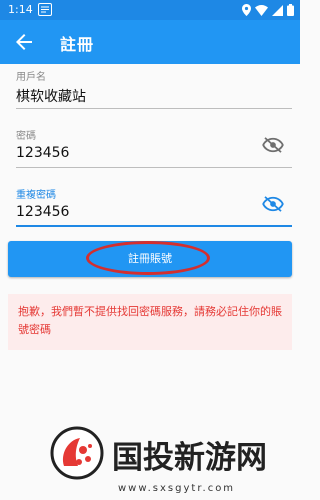  What do you see at coordinates (246, 10) in the screenshot?
I see `location-icon` at bounding box center [246, 10].